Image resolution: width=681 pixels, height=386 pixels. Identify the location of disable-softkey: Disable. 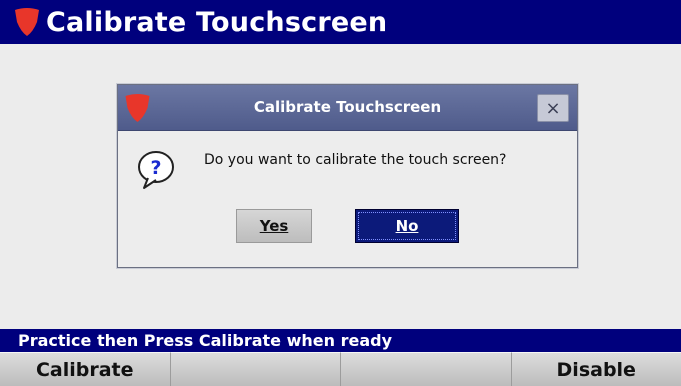
(596, 369).